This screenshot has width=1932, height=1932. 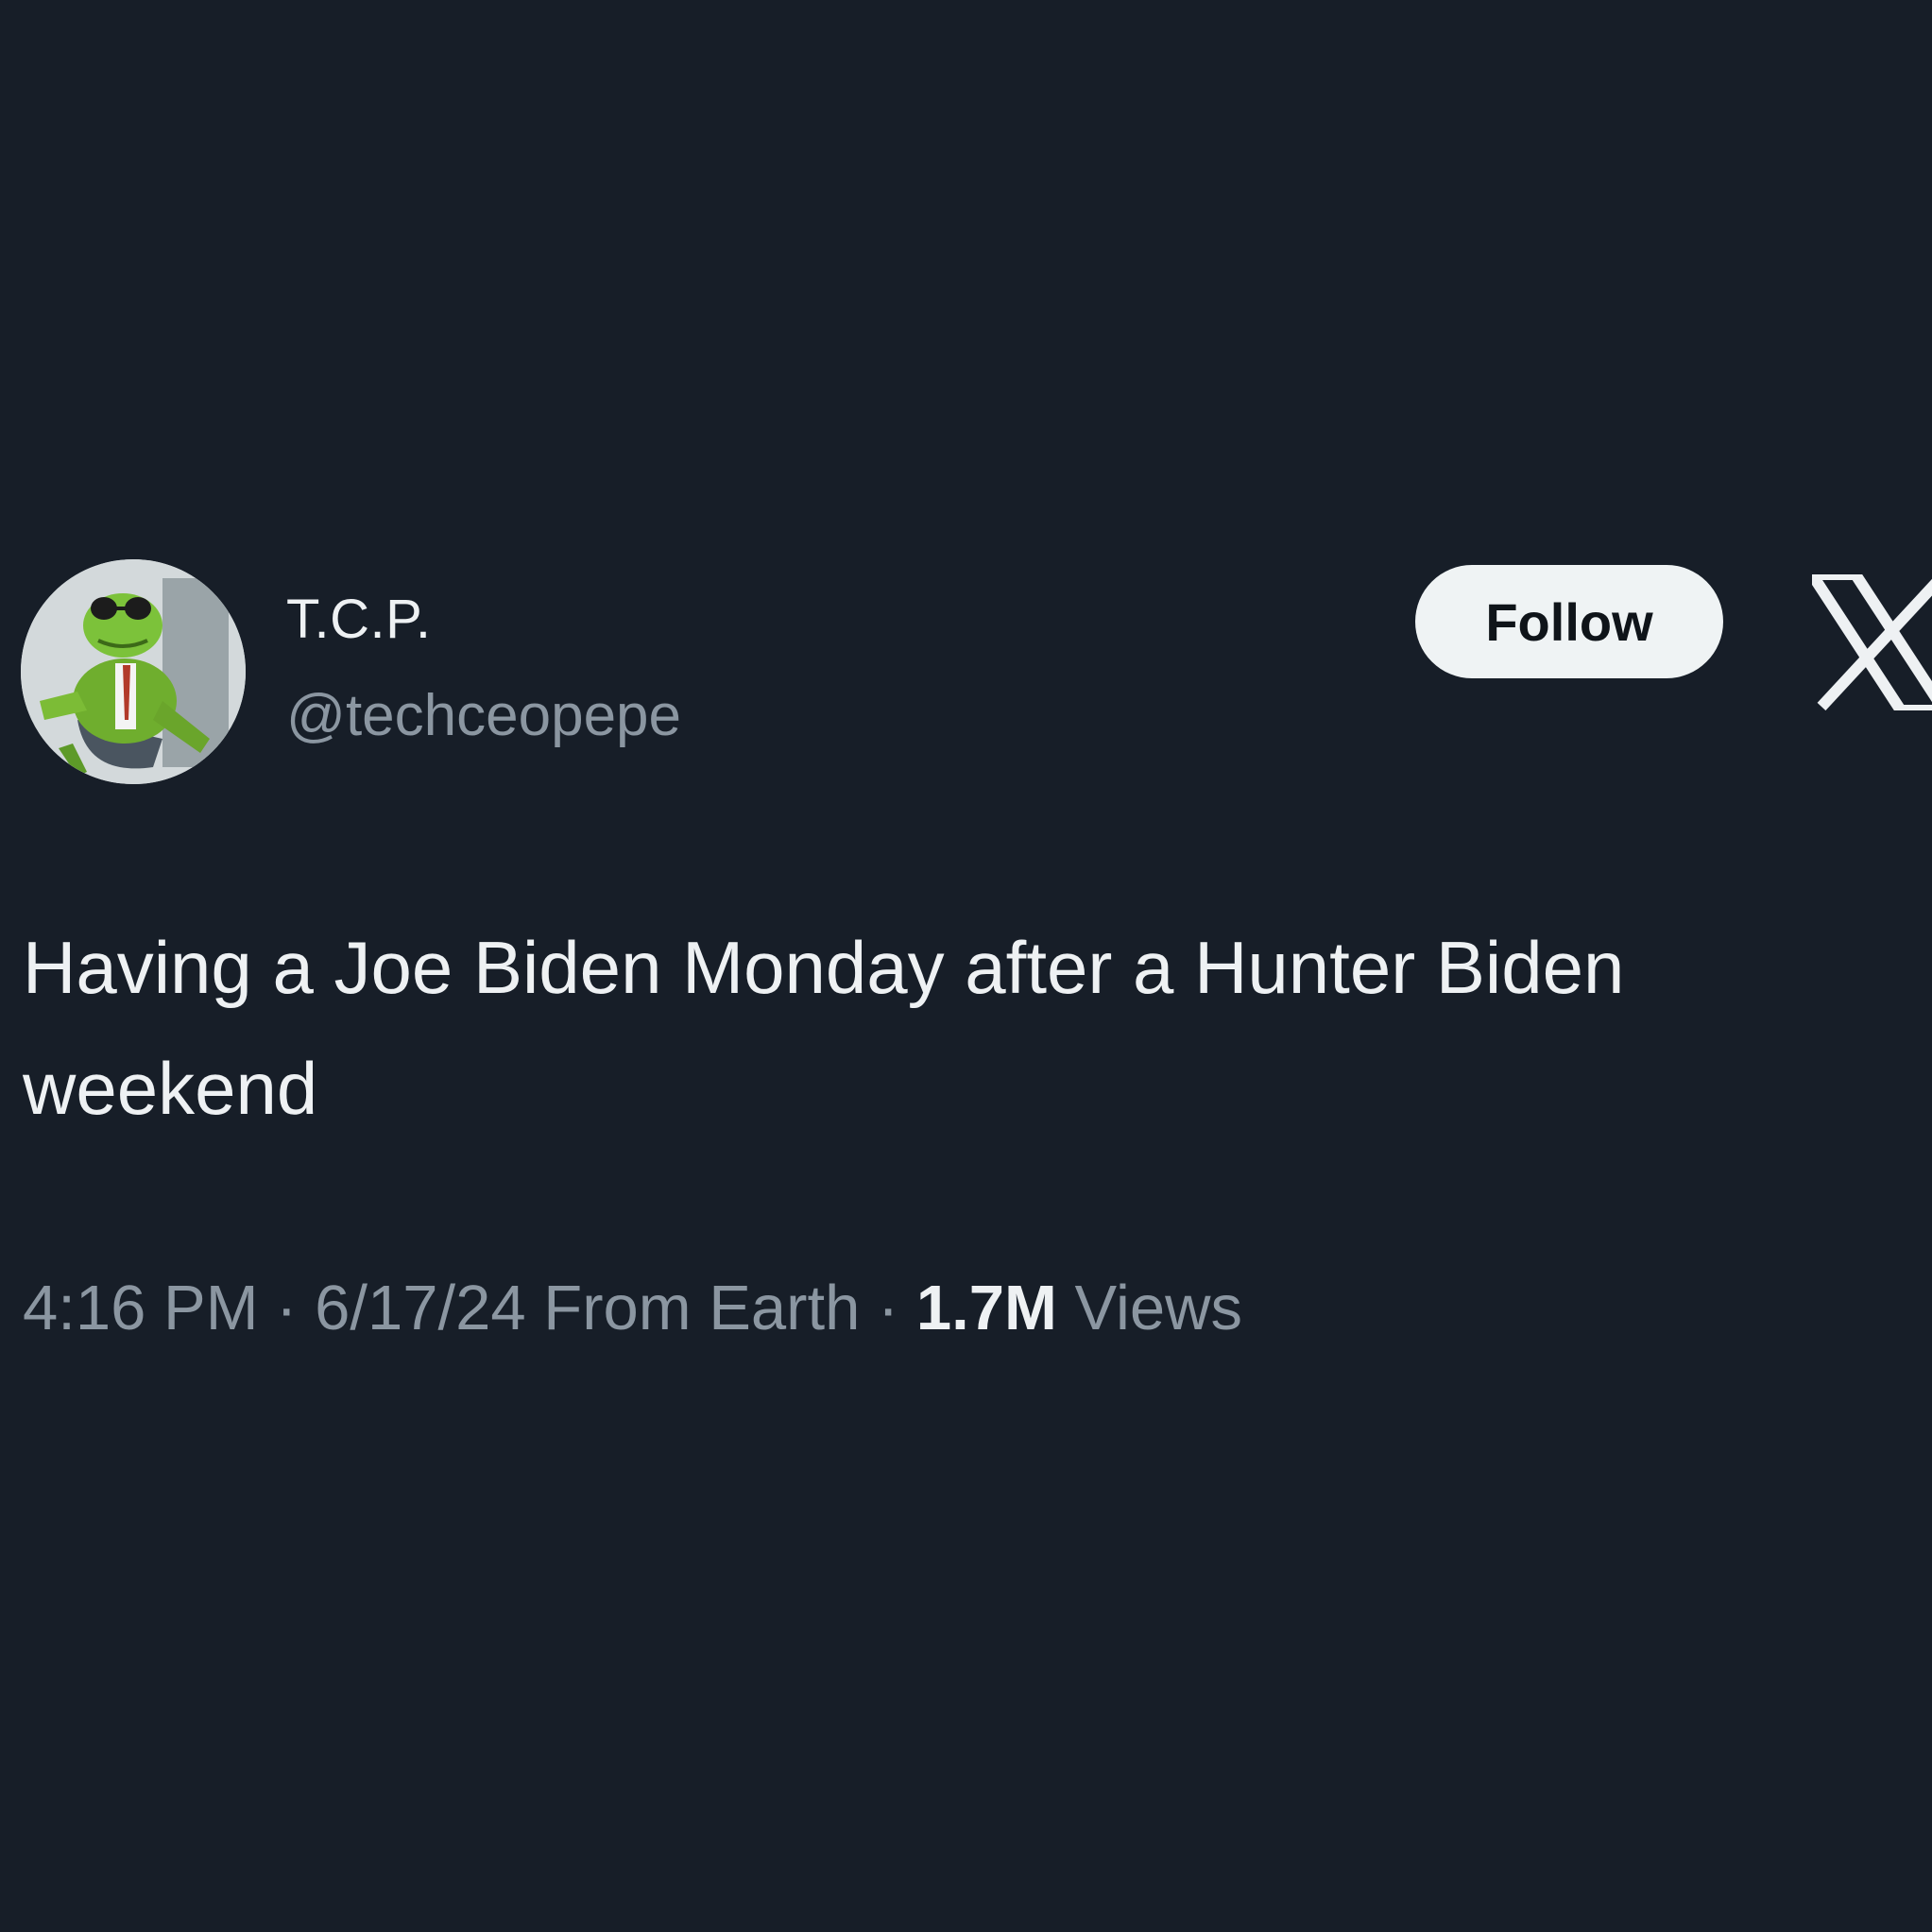 I want to click on author-handle: @techceopepe, so click(x=483, y=716).